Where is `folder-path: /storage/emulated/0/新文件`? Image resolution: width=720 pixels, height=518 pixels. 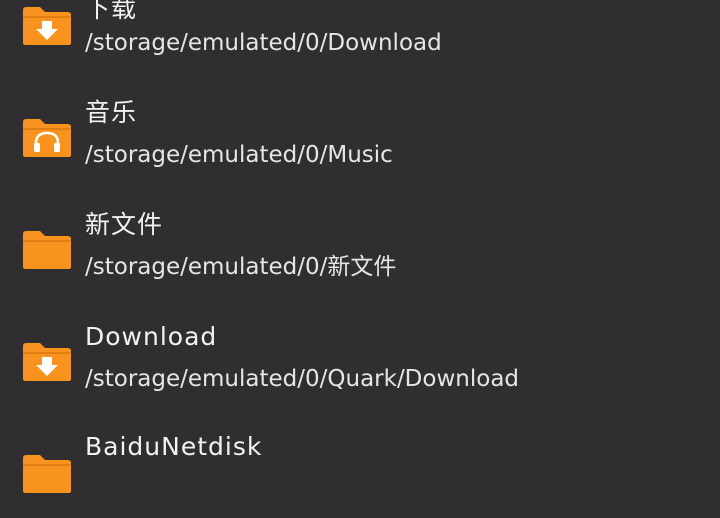
folder-path: /storage/emulated/0/新文件 is located at coordinates (241, 267).